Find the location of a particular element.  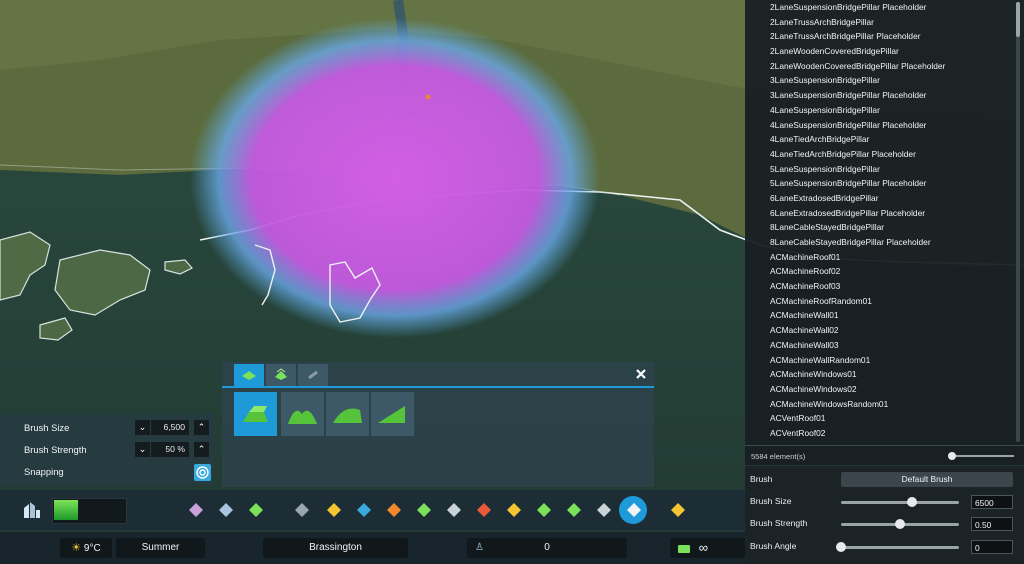

left-brush-strength-value: 50 % is located at coordinates (170, 449).